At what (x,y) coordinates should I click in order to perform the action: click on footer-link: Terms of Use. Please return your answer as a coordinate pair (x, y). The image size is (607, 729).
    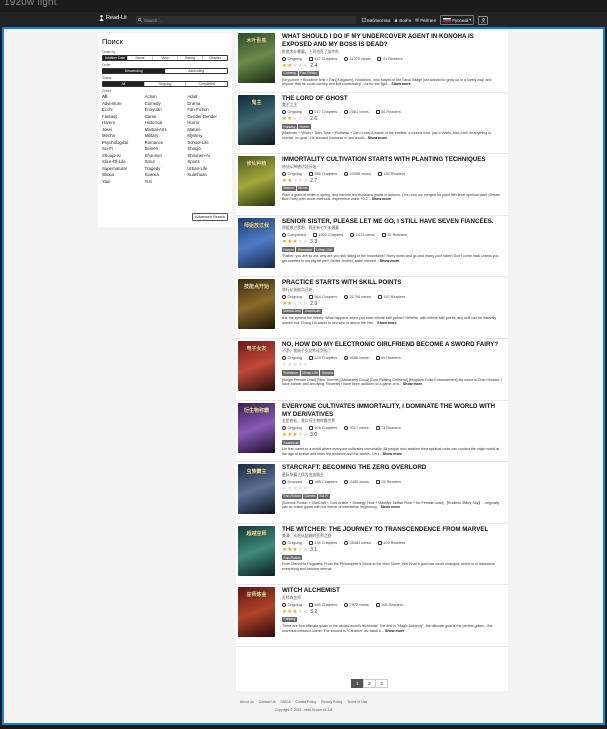
    Looking at the image, I should click on (357, 702).